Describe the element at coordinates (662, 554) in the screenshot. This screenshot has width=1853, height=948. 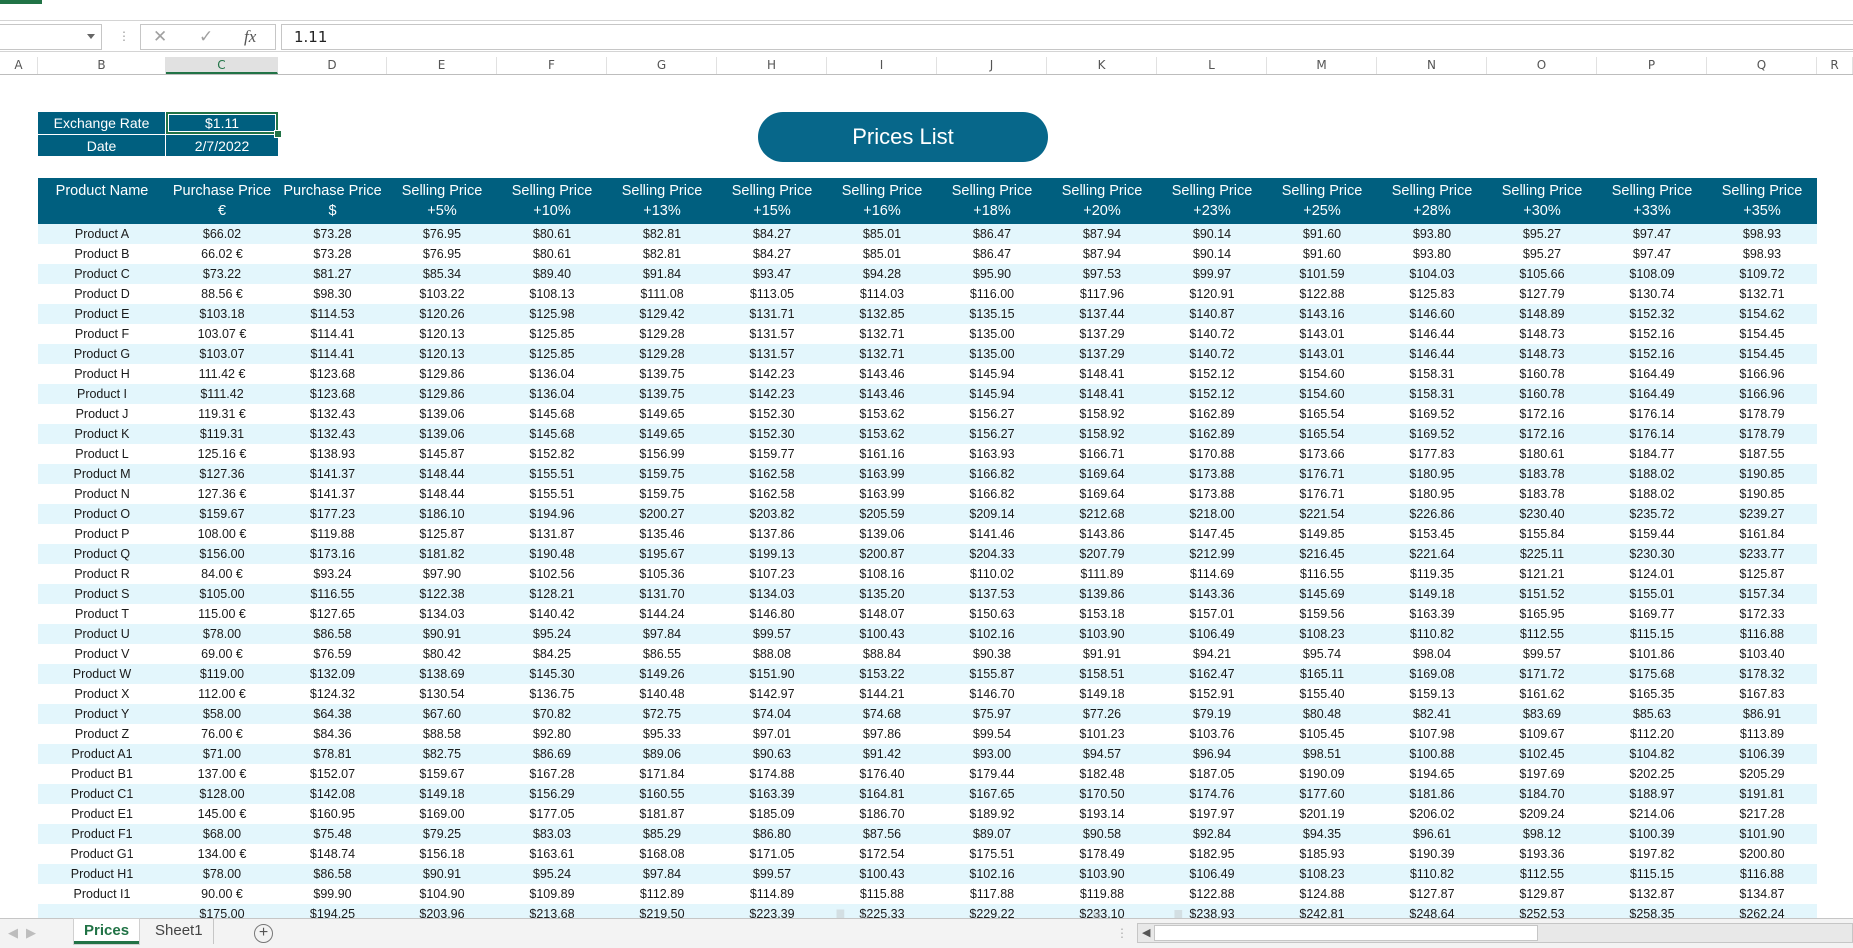
I see `price-cell: $195.67` at that location.